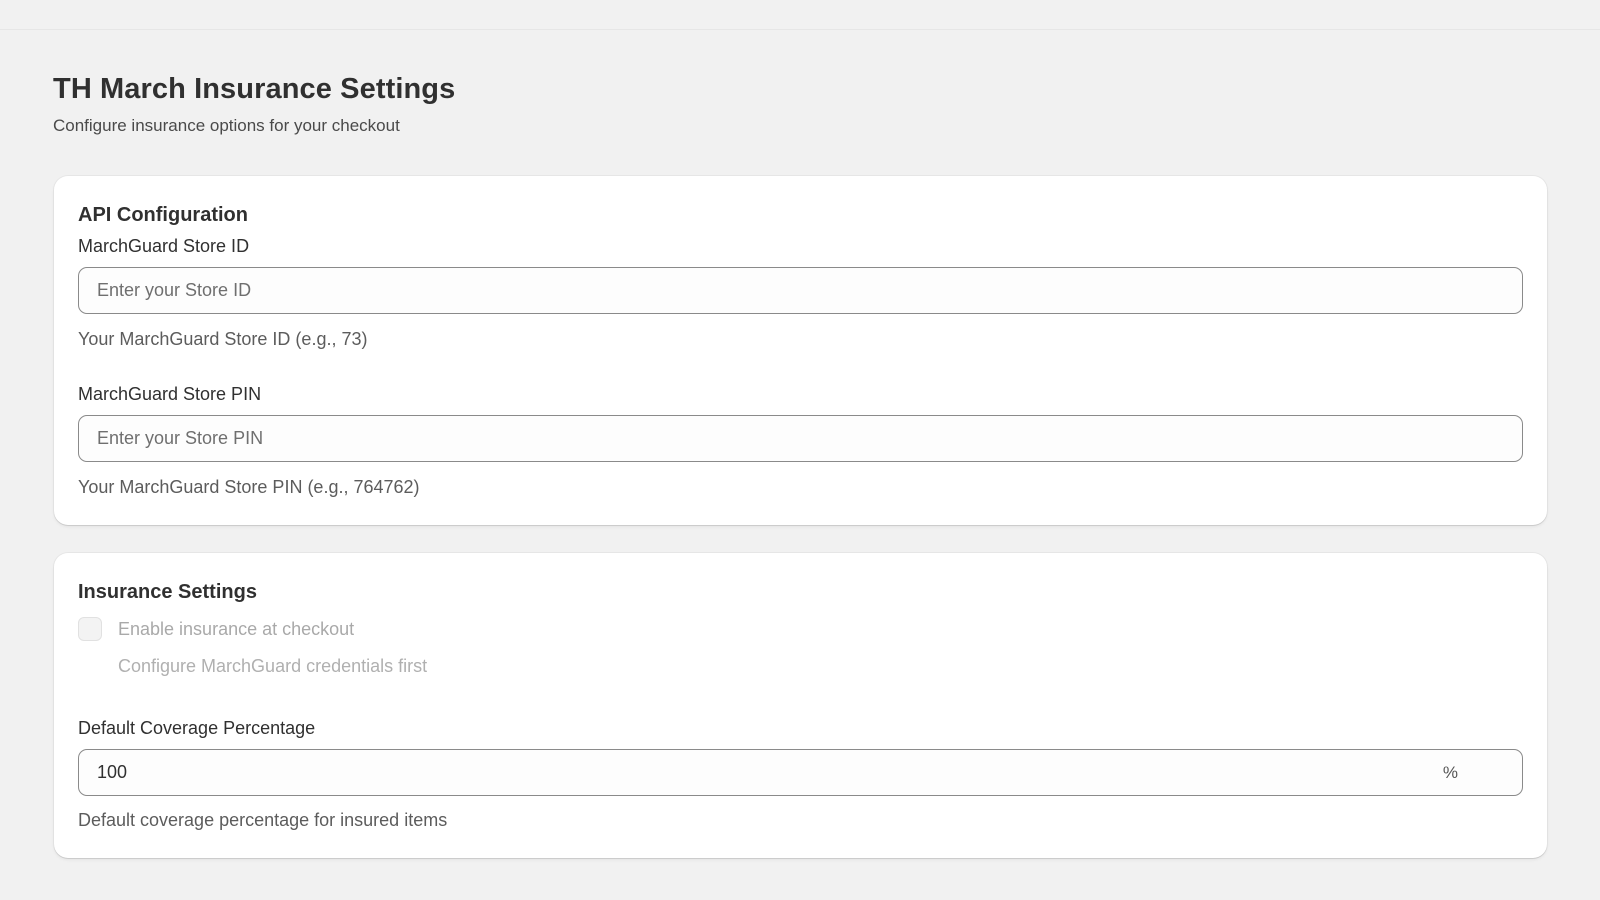  What do you see at coordinates (236, 629) in the screenshot?
I see `enable-insurance-label: Enable insurance at checkout` at bounding box center [236, 629].